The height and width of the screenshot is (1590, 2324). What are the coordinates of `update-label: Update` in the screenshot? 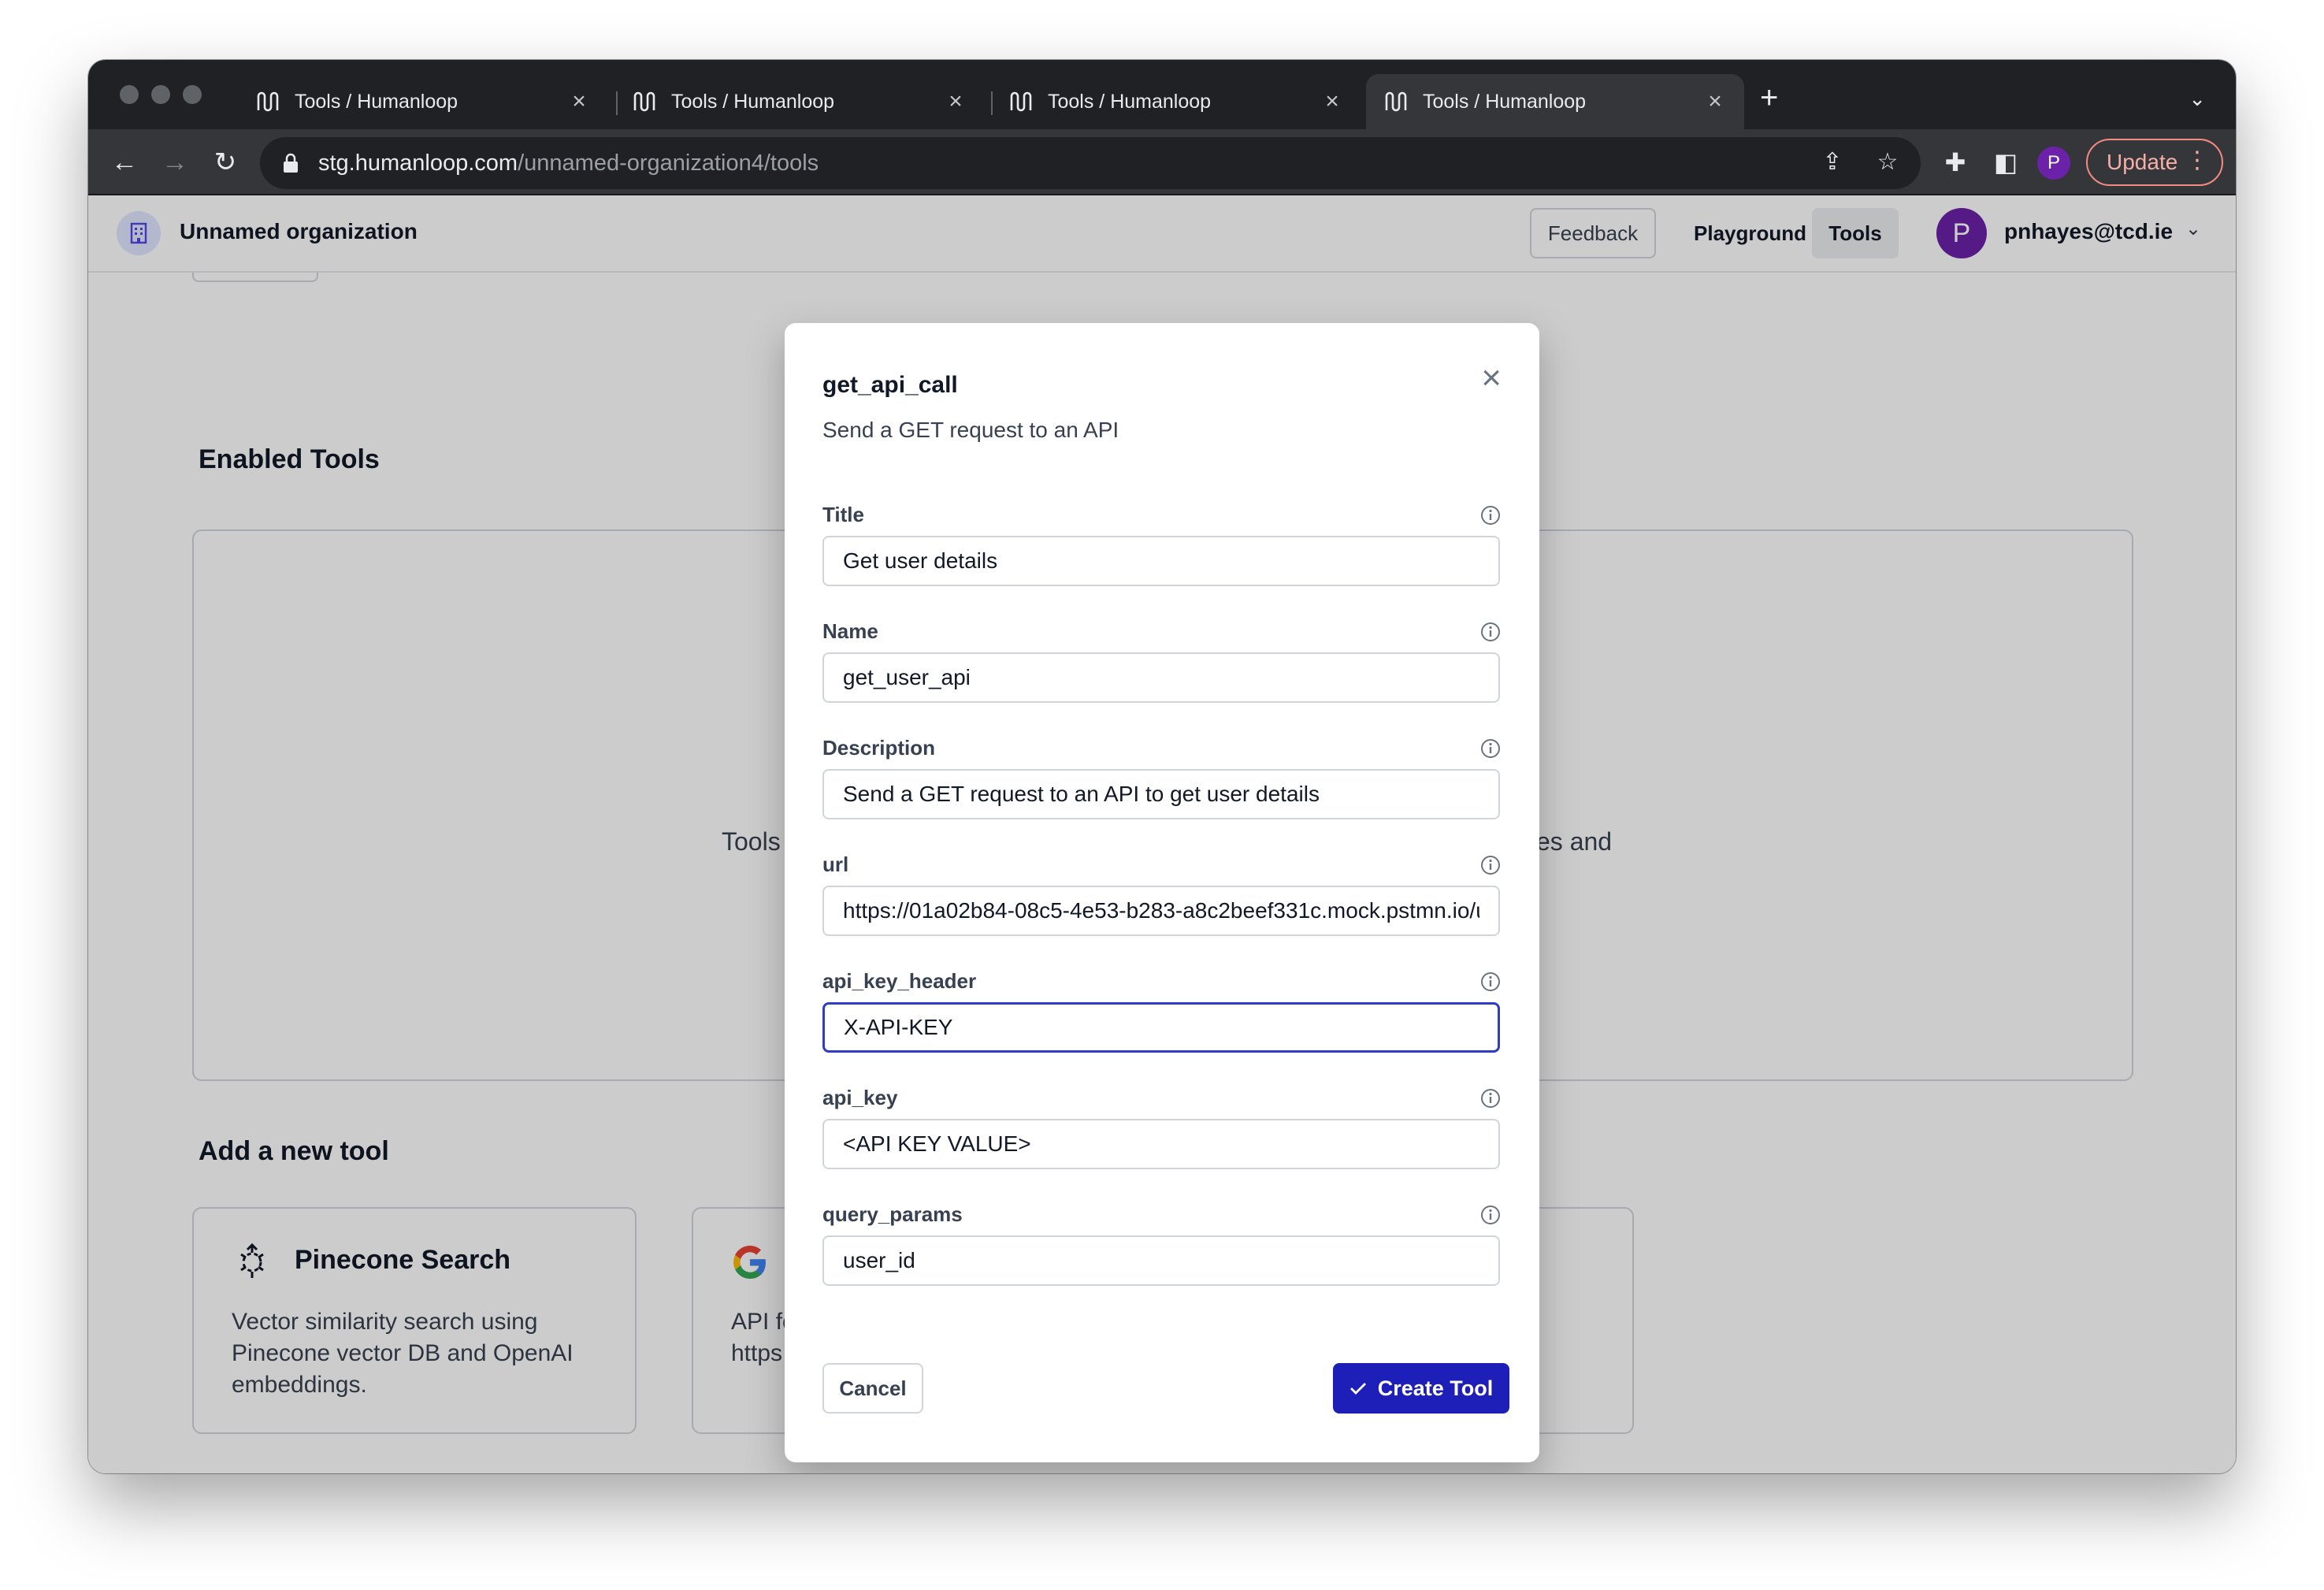 It's located at (2142, 162).